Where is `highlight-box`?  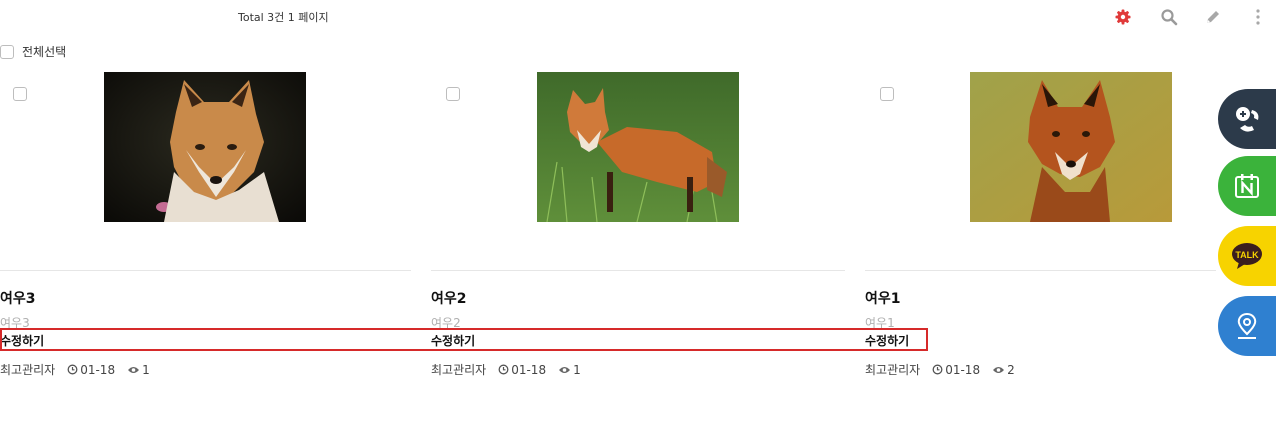 highlight-box is located at coordinates (464, 339).